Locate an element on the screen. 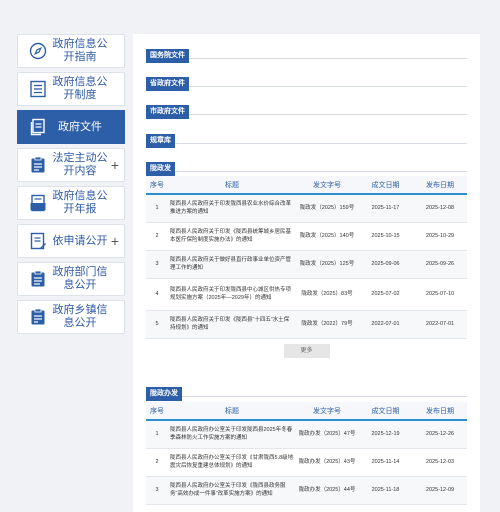  sidebar-item-government-documents: 政府文件 is located at coordinates (71, 127).